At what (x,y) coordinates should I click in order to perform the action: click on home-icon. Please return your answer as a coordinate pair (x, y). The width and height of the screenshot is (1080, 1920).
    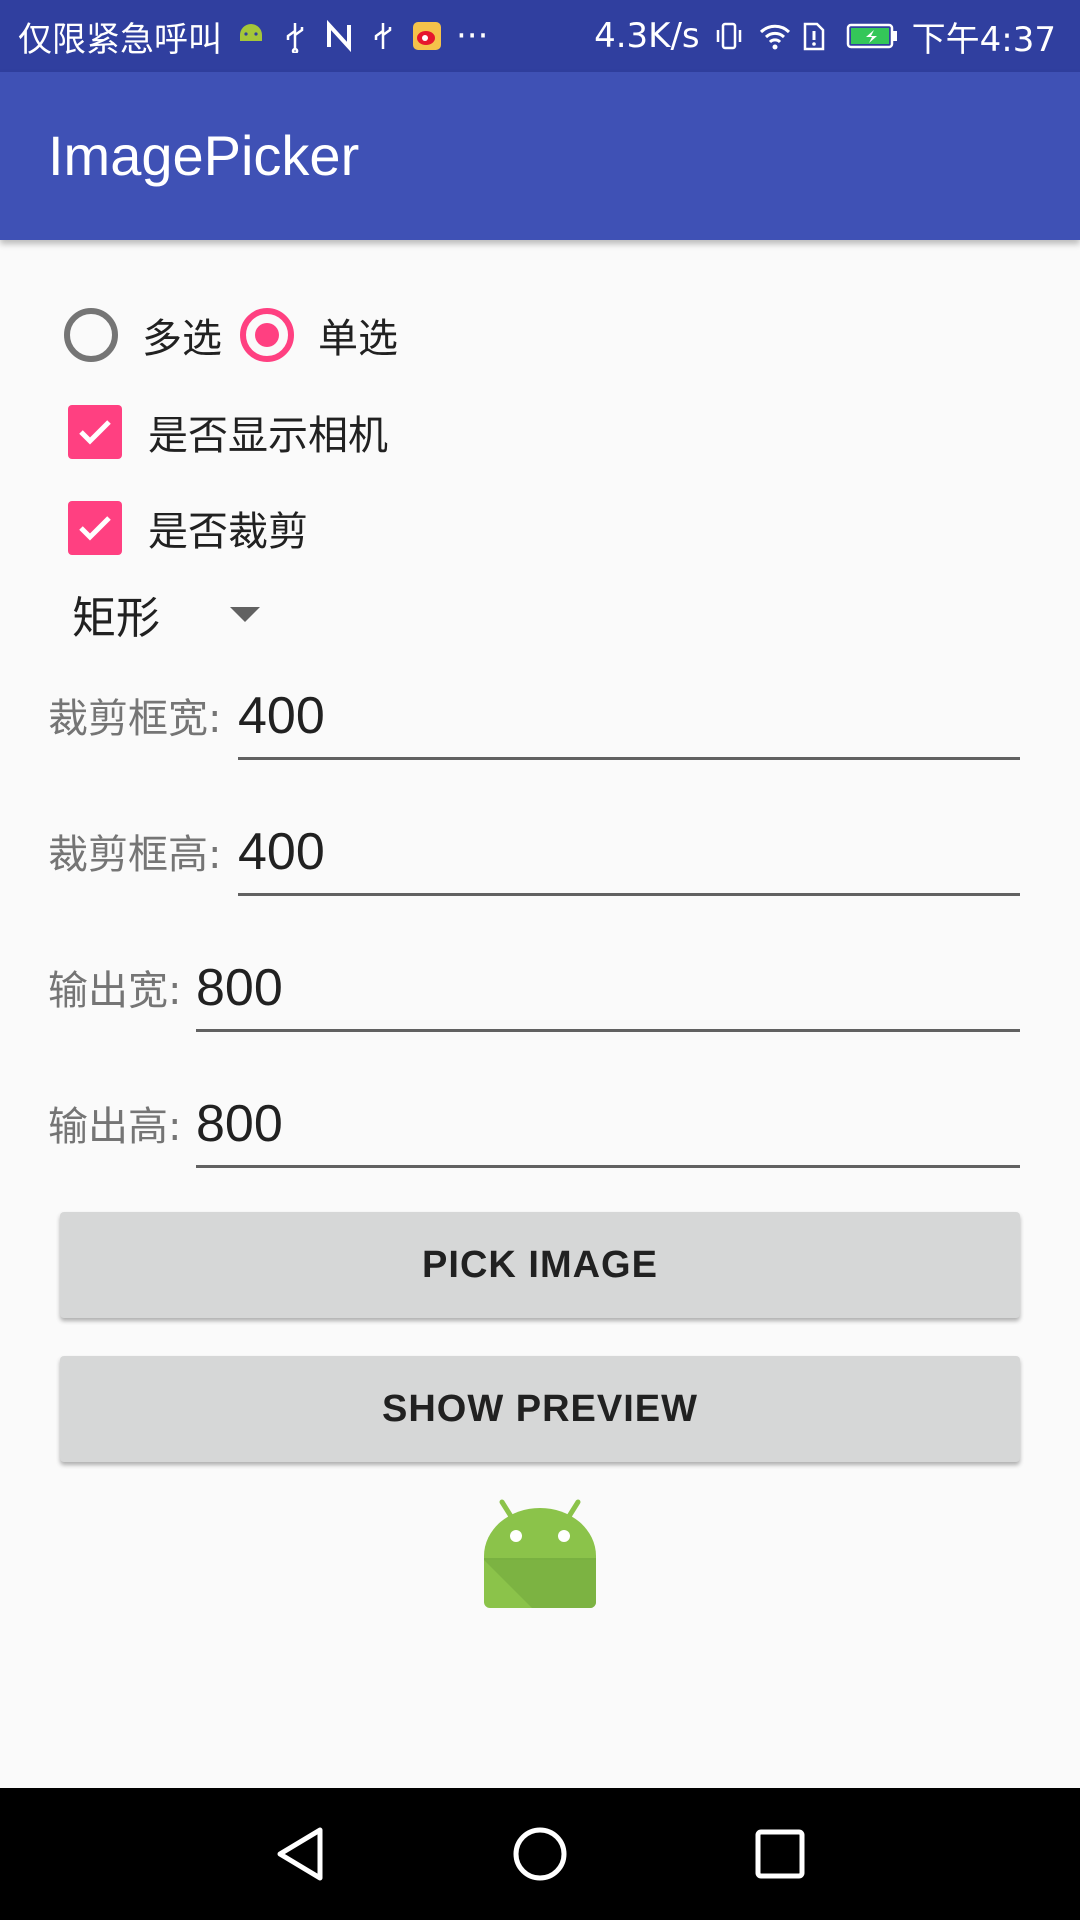
    Looking at the image, I should click on (540, 1854).